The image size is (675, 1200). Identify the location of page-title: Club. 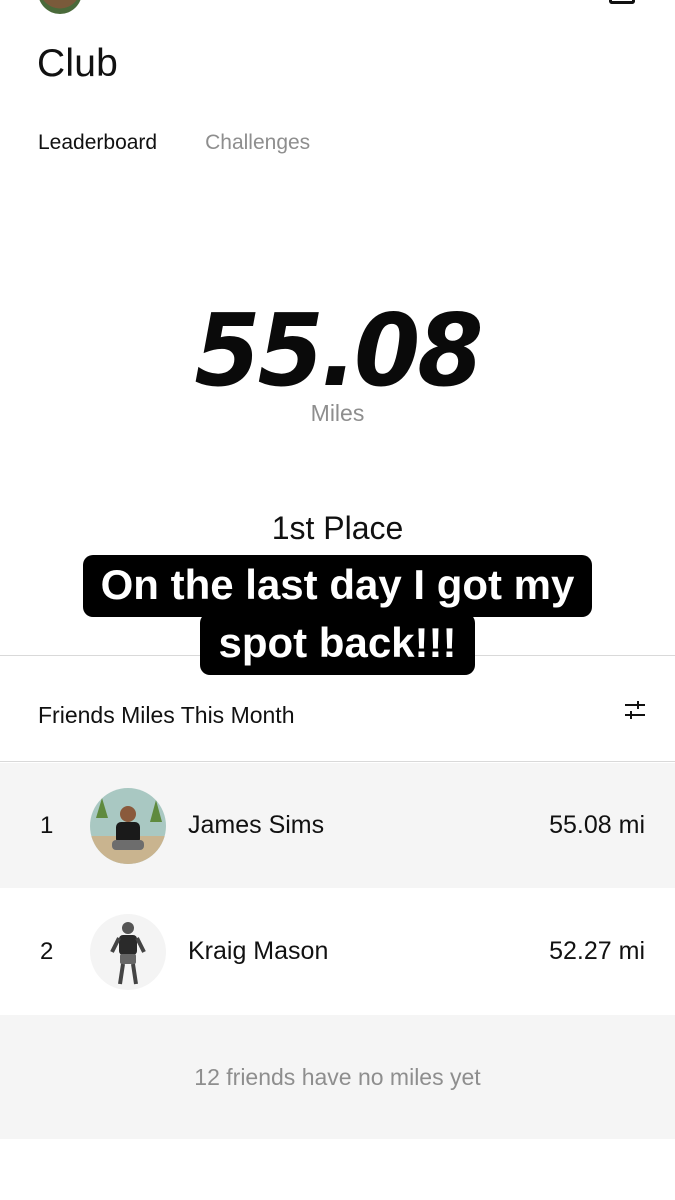
(78, 63).